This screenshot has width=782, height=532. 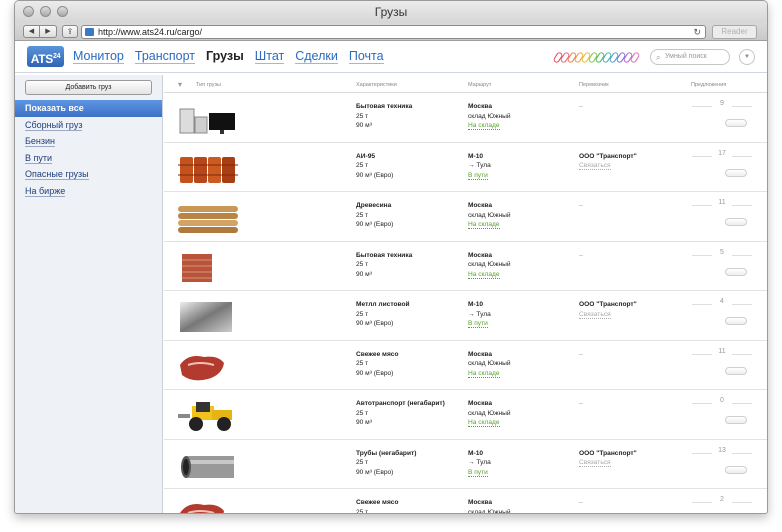 I want to click on address-bar: http://www.ats24.ru/cargo/ ↻, so click(x=393, y=32).